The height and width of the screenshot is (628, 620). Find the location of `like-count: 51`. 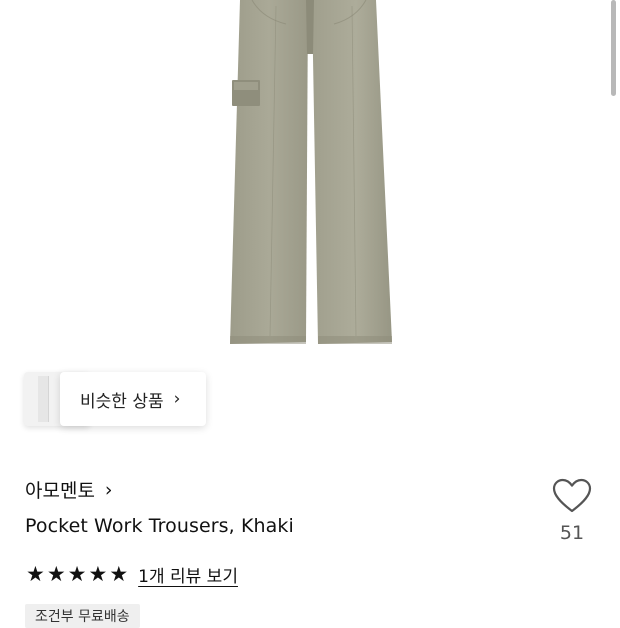

like-count: 51 is located at coordinates (572, 533).